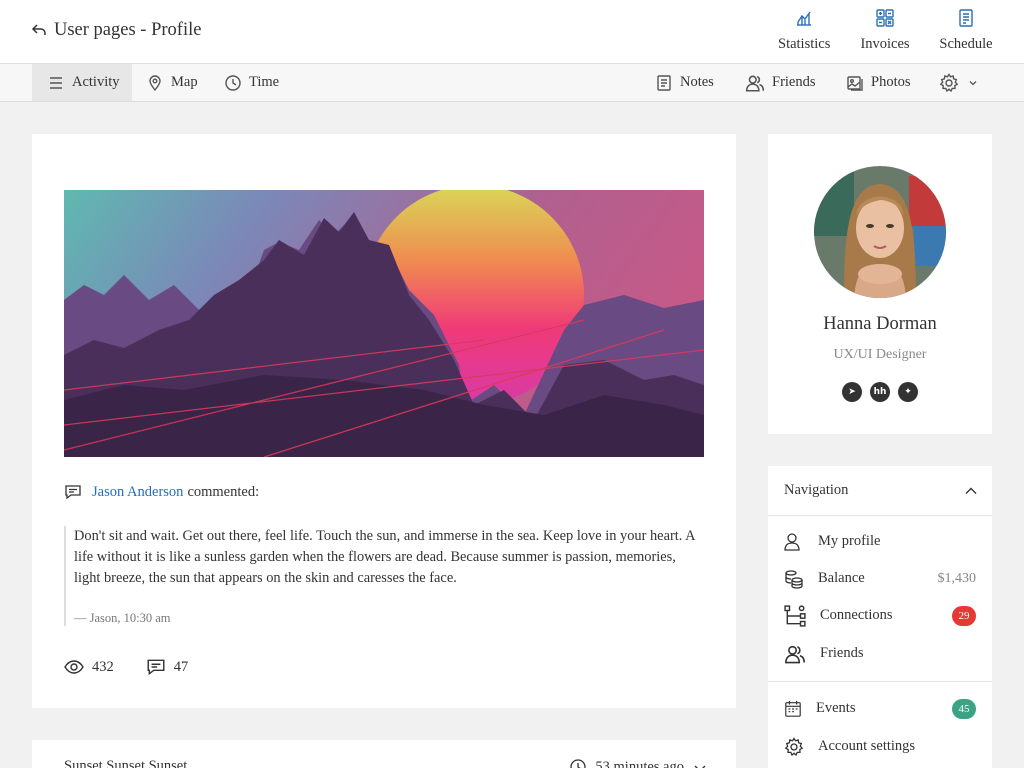 The width and height of the screenshot is (1024, 768). I want to click on social-links: ➤ hh ✦, so click(880, 392).